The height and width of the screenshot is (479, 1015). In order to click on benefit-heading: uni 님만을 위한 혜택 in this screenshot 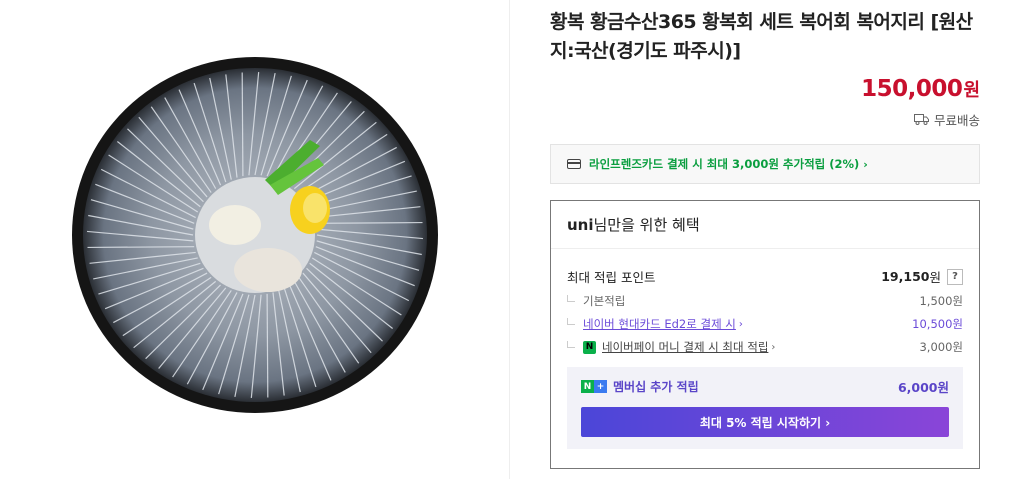, I will do `click(765, 225)`.